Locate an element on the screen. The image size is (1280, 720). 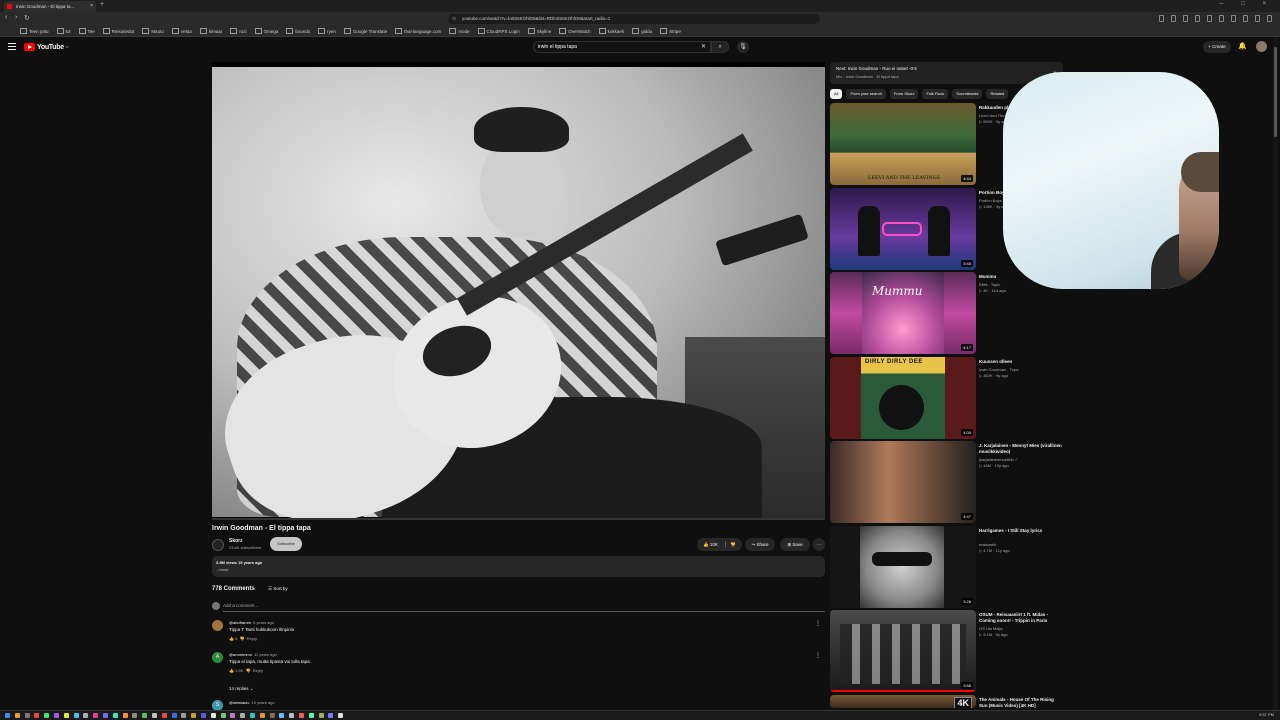
search-input: irwin el tippa tapa ✕ is located at coordinates (622, 47).